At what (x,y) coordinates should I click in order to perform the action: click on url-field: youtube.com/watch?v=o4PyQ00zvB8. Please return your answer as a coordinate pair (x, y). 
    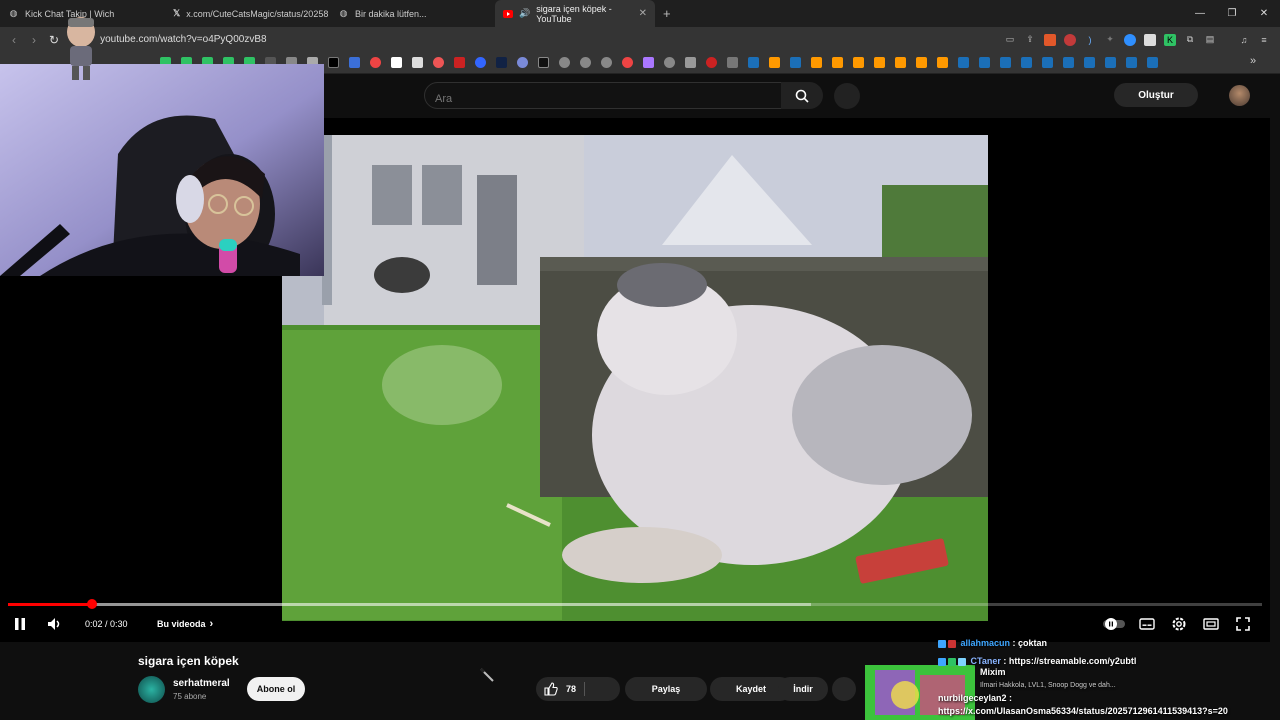
    Looking at the image, I should click on (183, 39).